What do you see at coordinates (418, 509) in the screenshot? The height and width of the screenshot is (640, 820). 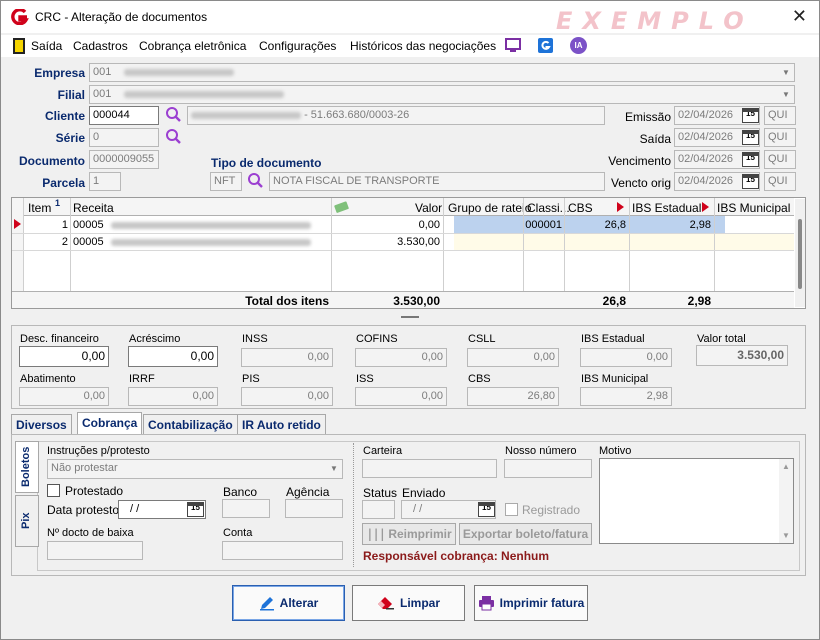 I see `enviado-value: / /` at bounding box center [418, 509].